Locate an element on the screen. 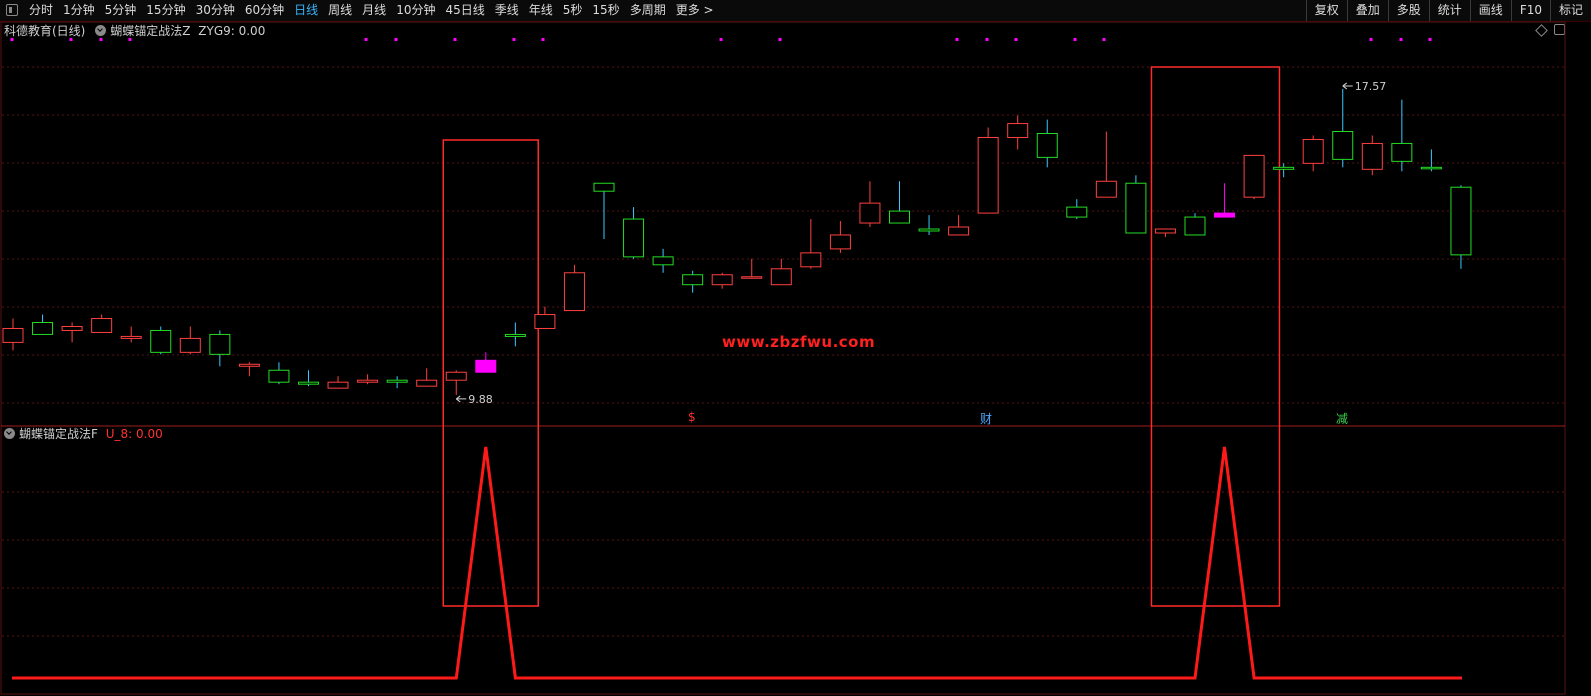  low-arrow is located at coordinates (461, 399).